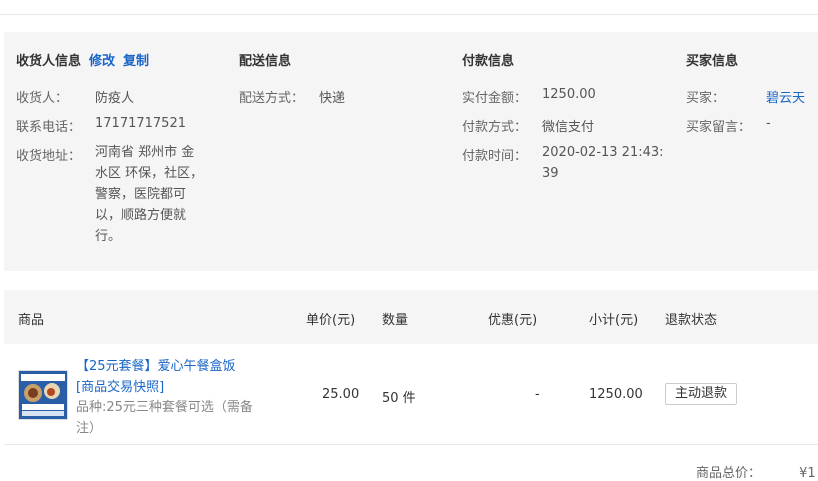  I want to click on total-label: 商品总价：, so click(729, 473).